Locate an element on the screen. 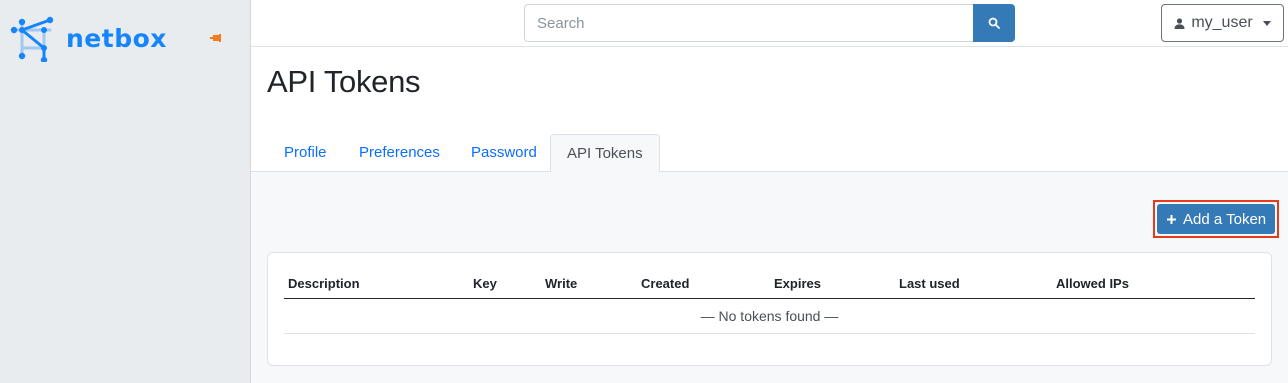 This screenshot has width=1288, height=383. top-navbar: my_user is located at coordinates (769, 23).